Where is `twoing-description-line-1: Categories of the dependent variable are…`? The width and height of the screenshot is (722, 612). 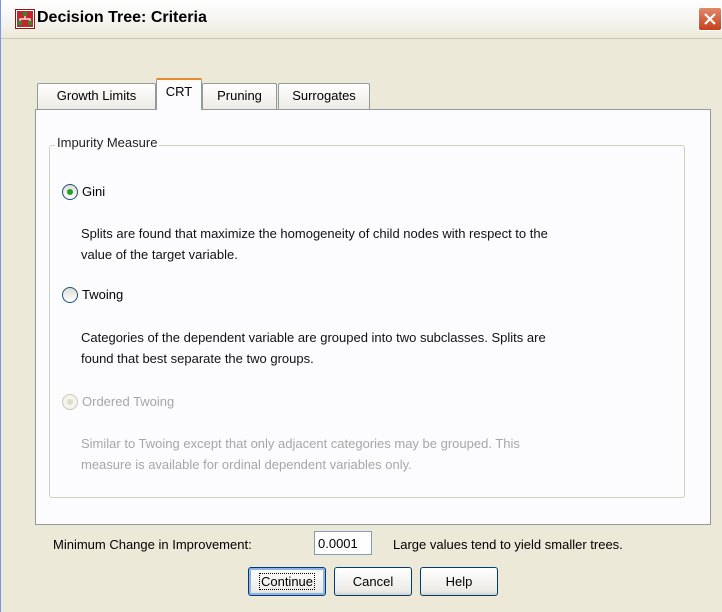
twoing-description-line-1: Categories of the dependent variable are… is located at coordinates (313, 337).